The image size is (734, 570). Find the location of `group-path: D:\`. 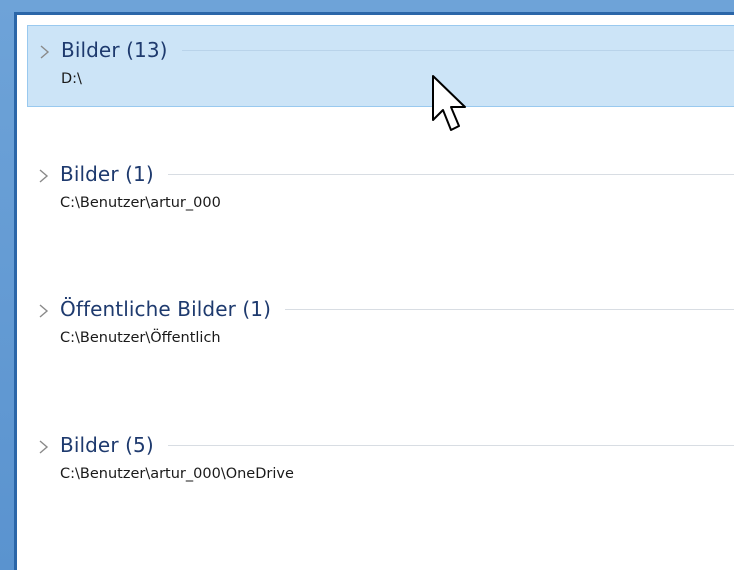

group-path: D:\ is located at coordinates (71, 79).